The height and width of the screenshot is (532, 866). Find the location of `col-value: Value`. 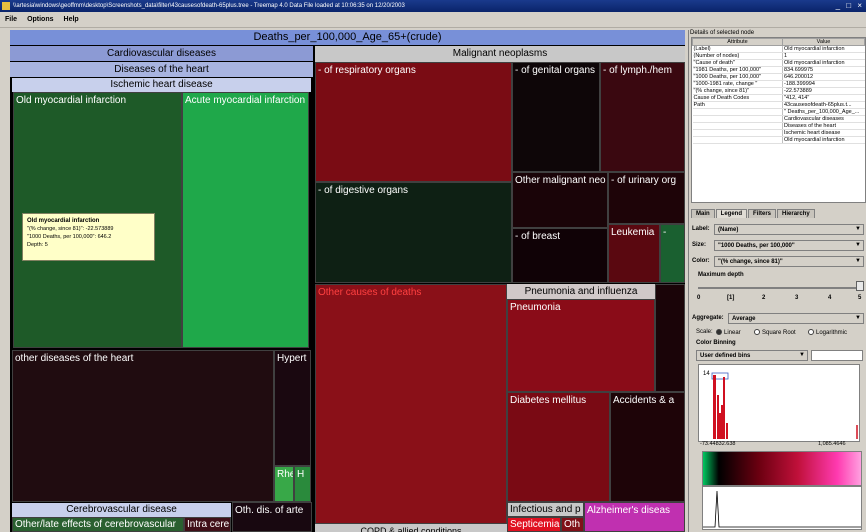

col-value: Value is located at coordinates (823, 42).